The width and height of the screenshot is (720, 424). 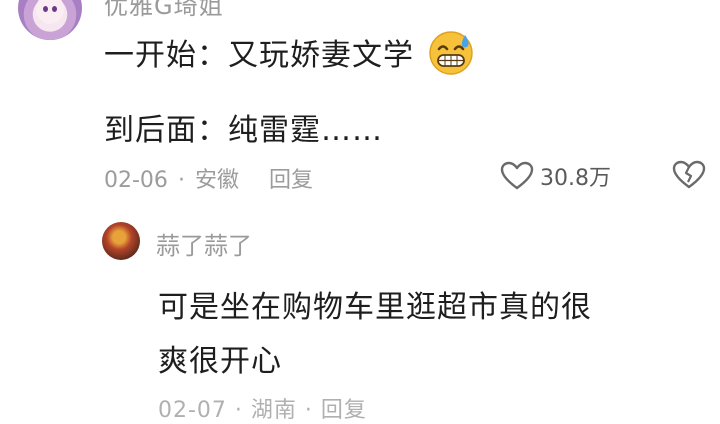 What do you see at coordinates (291, 180) in the screenshot?
I see `reply-button: 回复` at bounding box center [291, 180].